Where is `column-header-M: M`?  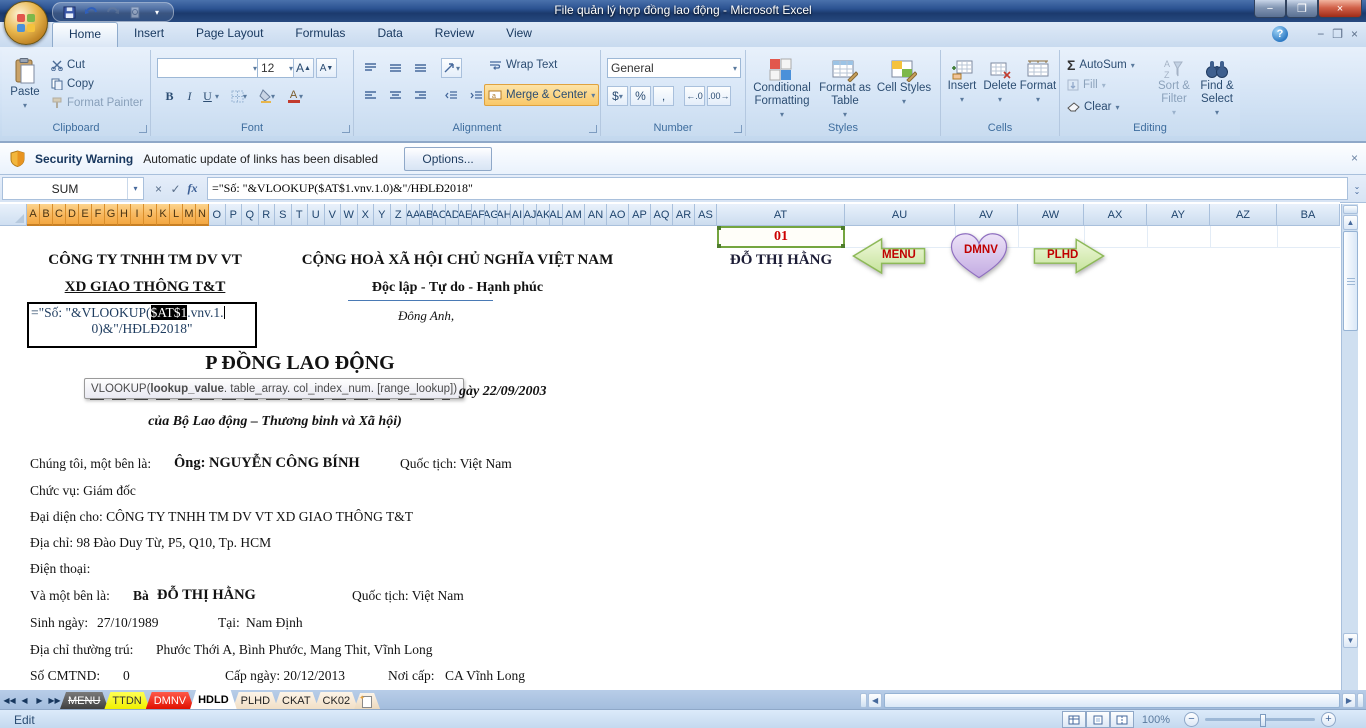
column-header-M: M is located at coordinates (189, 215).